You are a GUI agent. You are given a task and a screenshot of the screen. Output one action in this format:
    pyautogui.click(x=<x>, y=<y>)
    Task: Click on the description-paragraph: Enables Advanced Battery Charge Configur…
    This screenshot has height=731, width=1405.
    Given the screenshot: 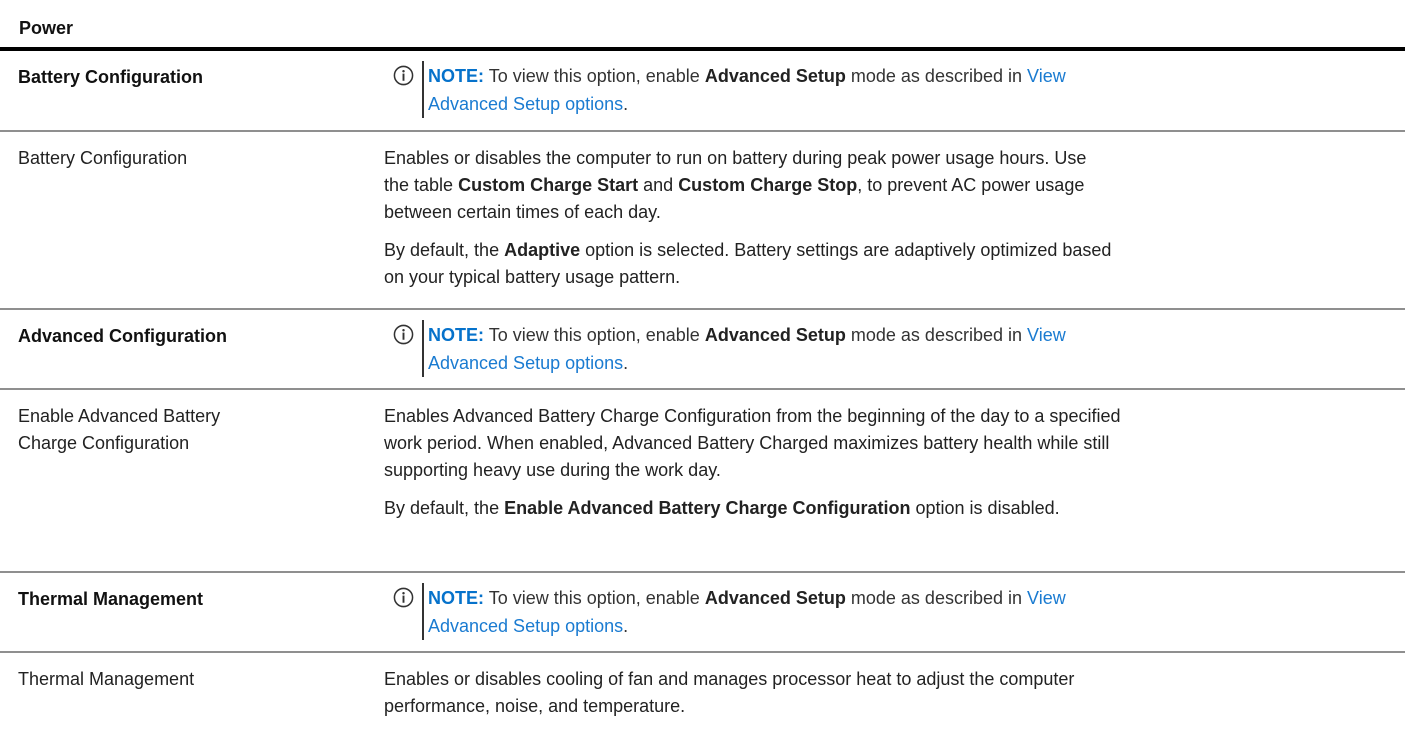 What is the action you would take?
    pyautogui.click(x=752, y=443)
    